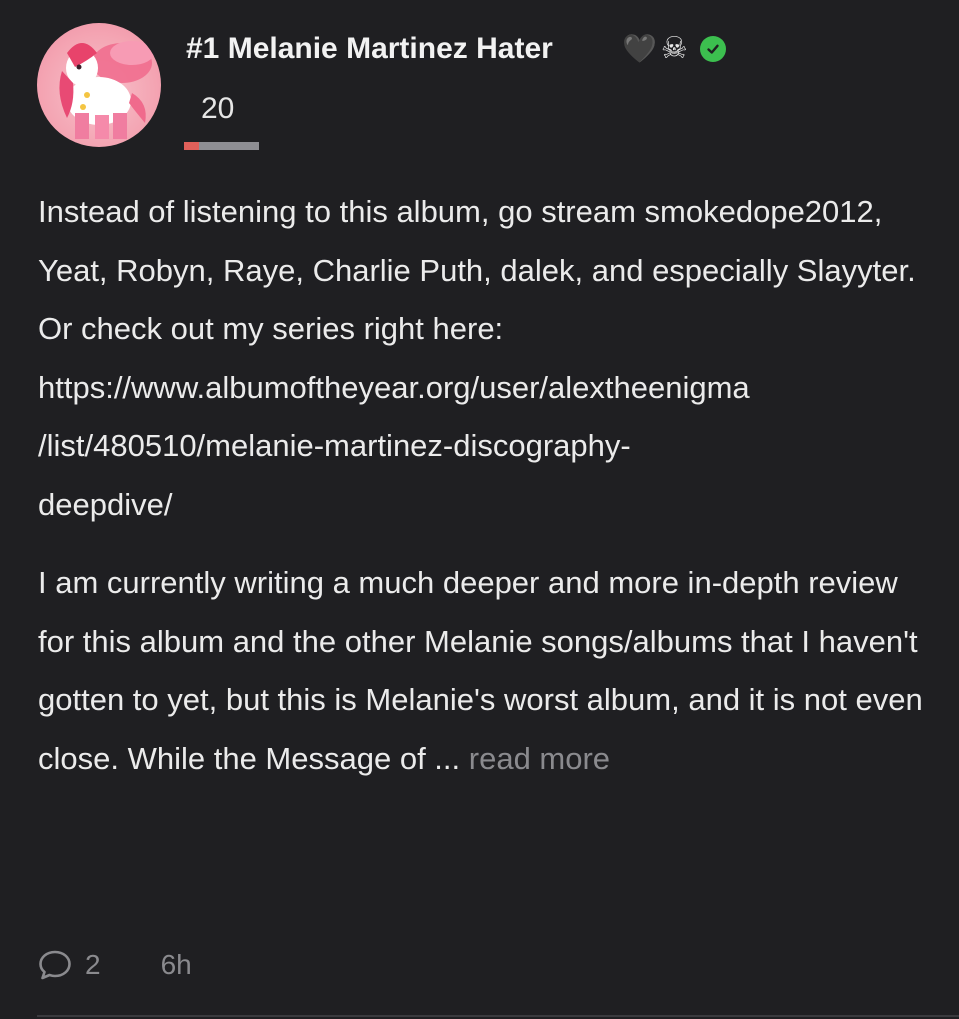  What do you see at coordinates (639, 48) in the screenshot?
I see `black-heart-icon: 🖤` at bounding box center [639, 48].